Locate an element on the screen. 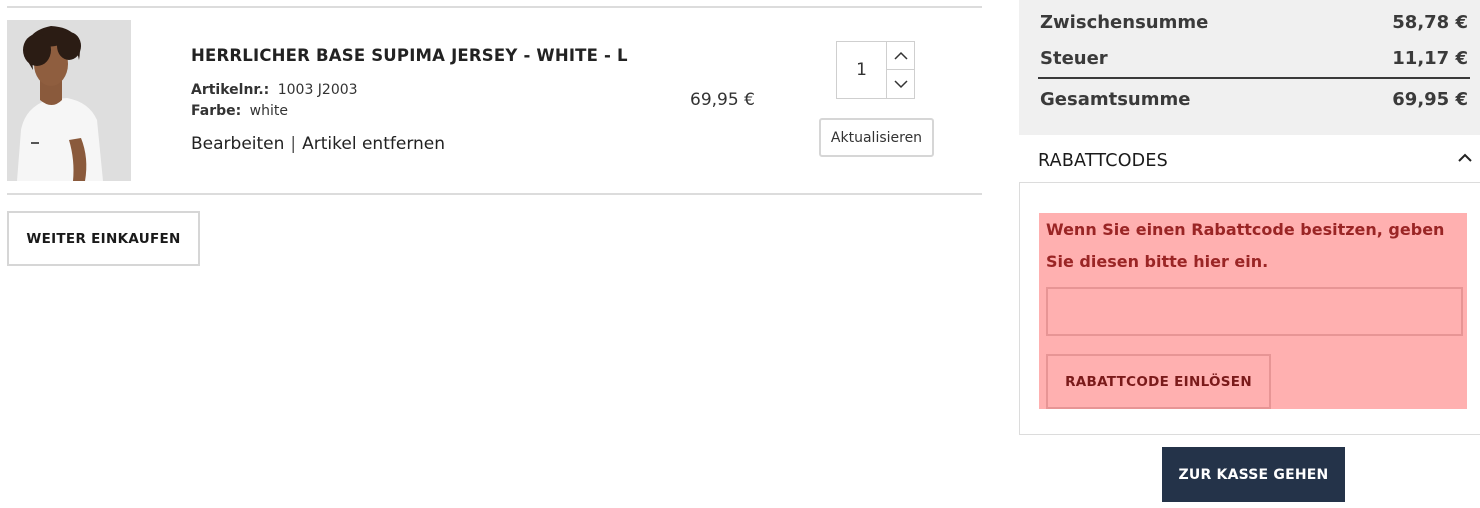 Image resolution: width=1480 pixels, height=508 pixels. coupon-code-input is located at coordinates (1254, 311).